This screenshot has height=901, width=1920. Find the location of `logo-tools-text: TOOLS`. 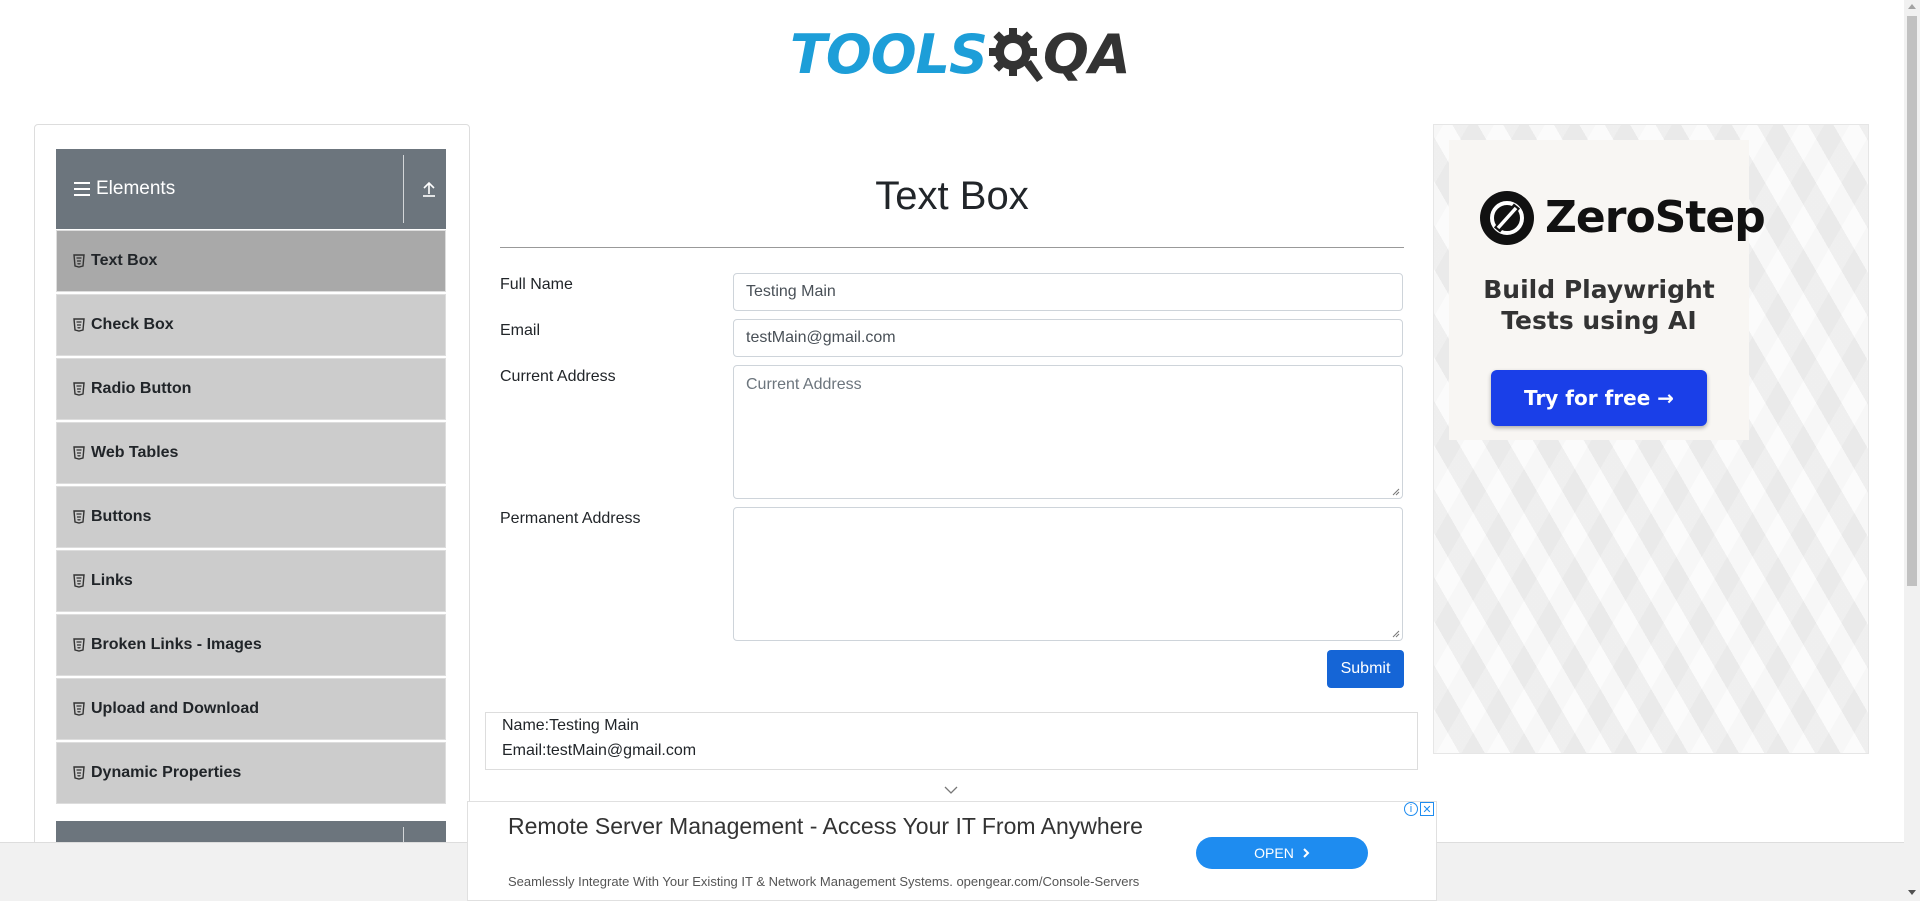

logo-tools-text: TOOLS is located at coordinates (889, 54).